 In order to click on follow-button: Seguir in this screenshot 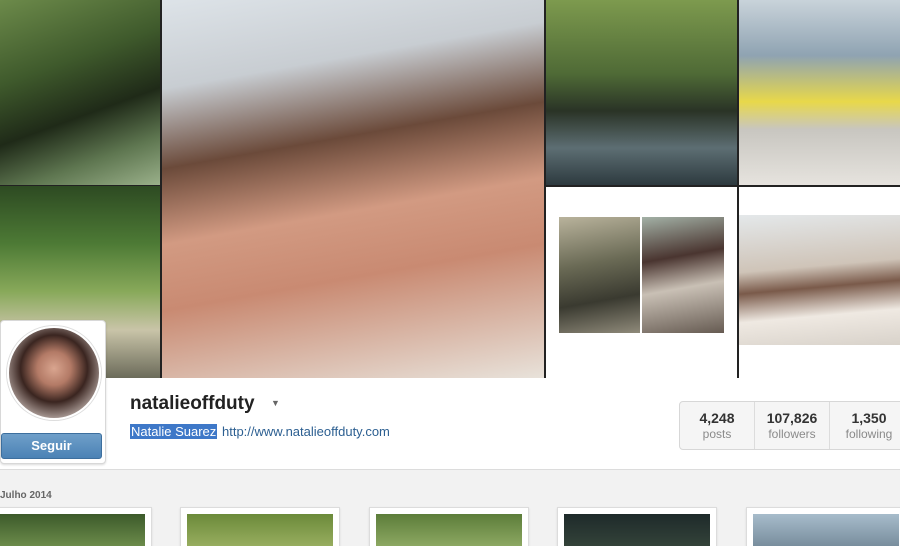, I will do `click(51, 446)`.